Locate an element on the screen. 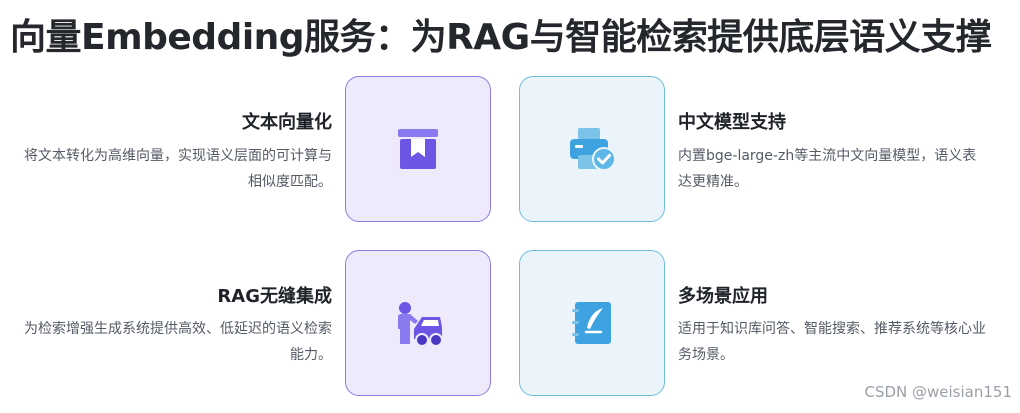 The height and width of the screenshot is (413, 1020). page-title: 向量Embedding服务：为RAG与智能检索提供底层语义支撑 is located at coordinates (501, 37).